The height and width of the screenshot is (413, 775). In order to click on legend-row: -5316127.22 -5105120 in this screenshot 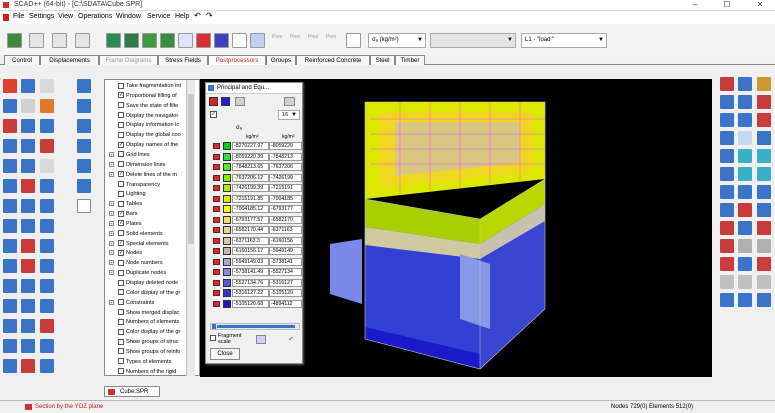, I will do `click(256, 293)`.